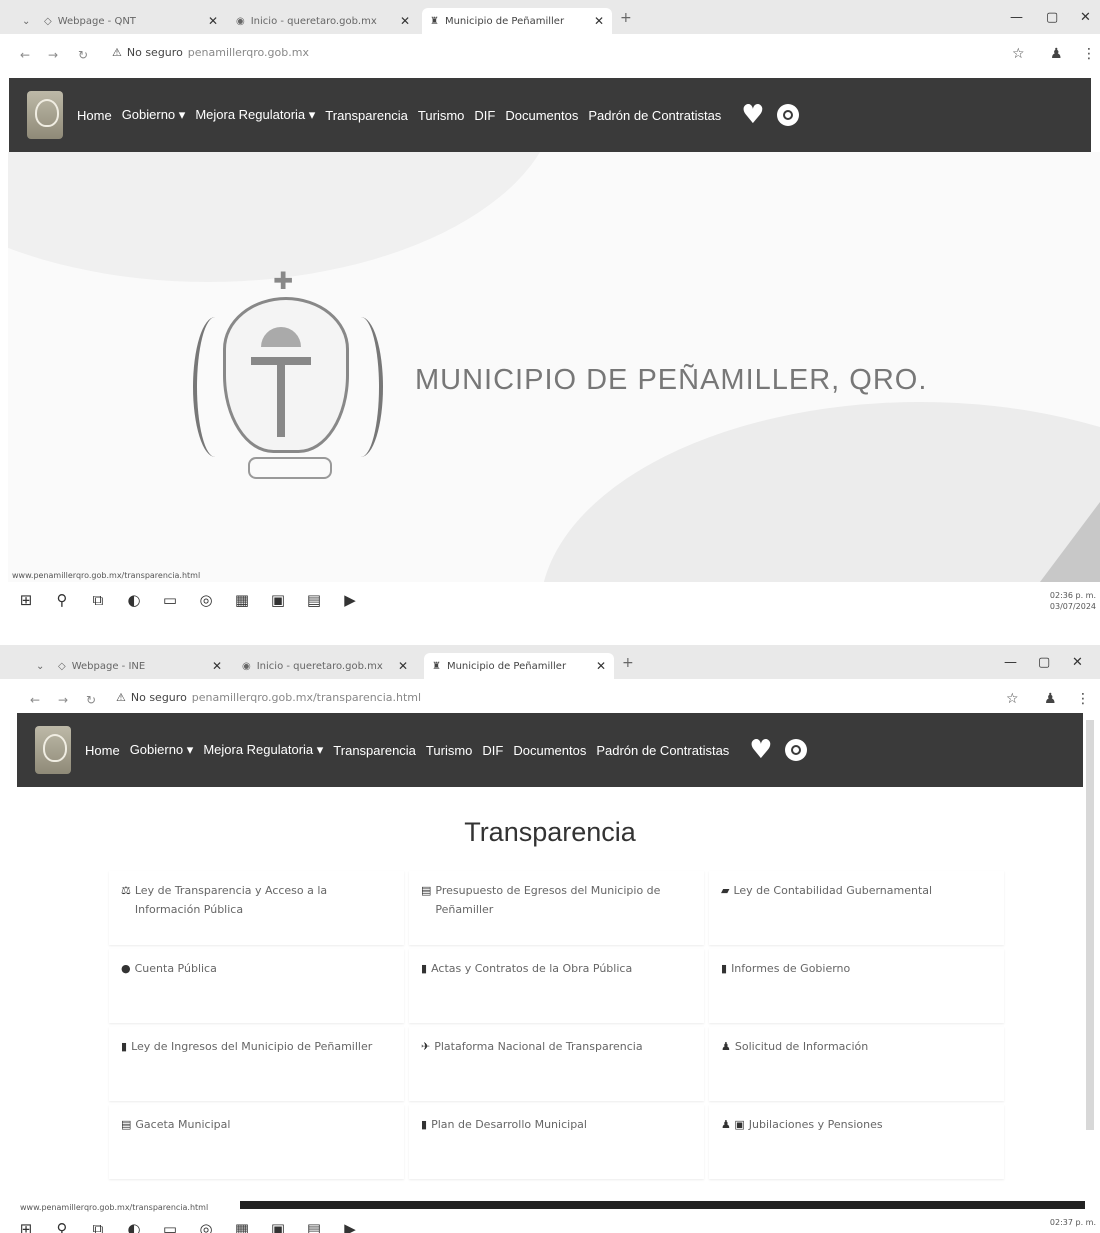 The width and height of the screenshot is (1100, 1233). I want to click on card-label: Ley de Contabilidad Gubernamental, so click(833, 890).